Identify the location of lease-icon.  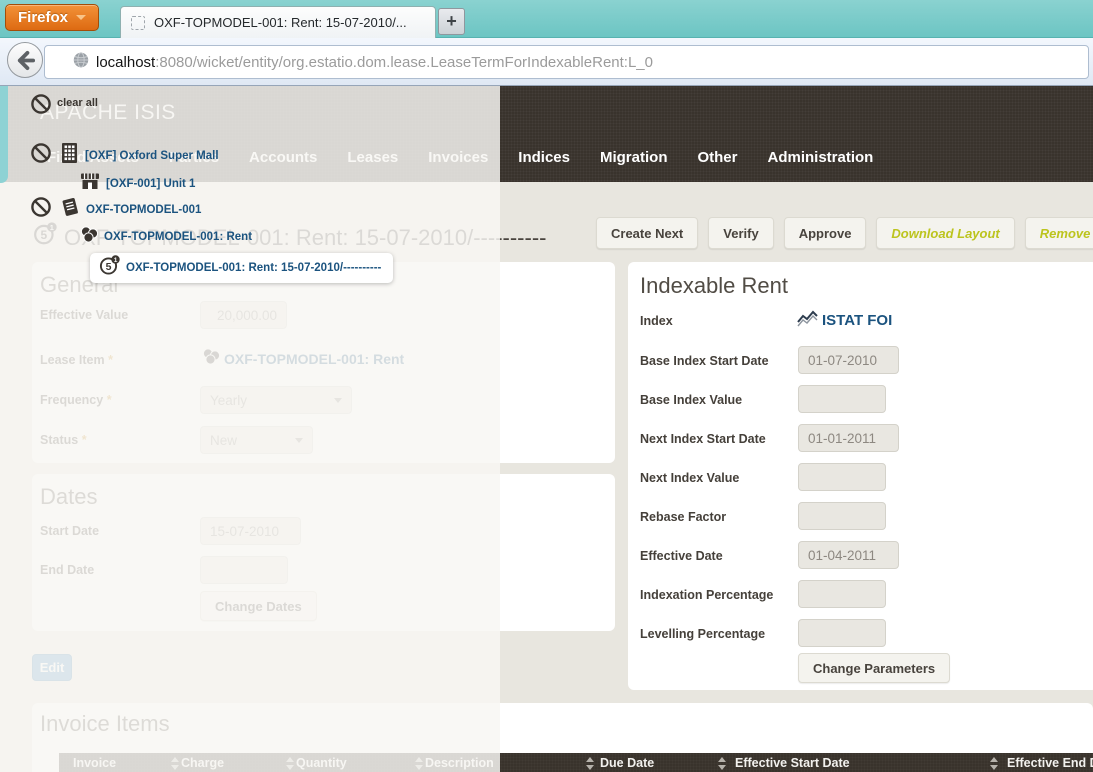
(70, 209).